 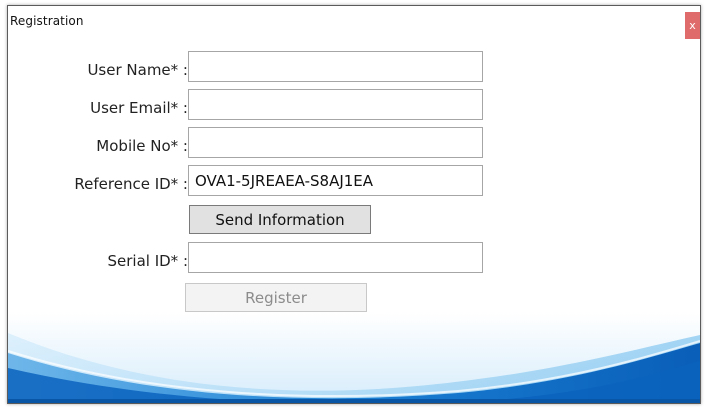 What do you see at coordinates (280, 219) in the screenshot?
I see `send-information-button: Send Information` at bounding box center [280, 219].